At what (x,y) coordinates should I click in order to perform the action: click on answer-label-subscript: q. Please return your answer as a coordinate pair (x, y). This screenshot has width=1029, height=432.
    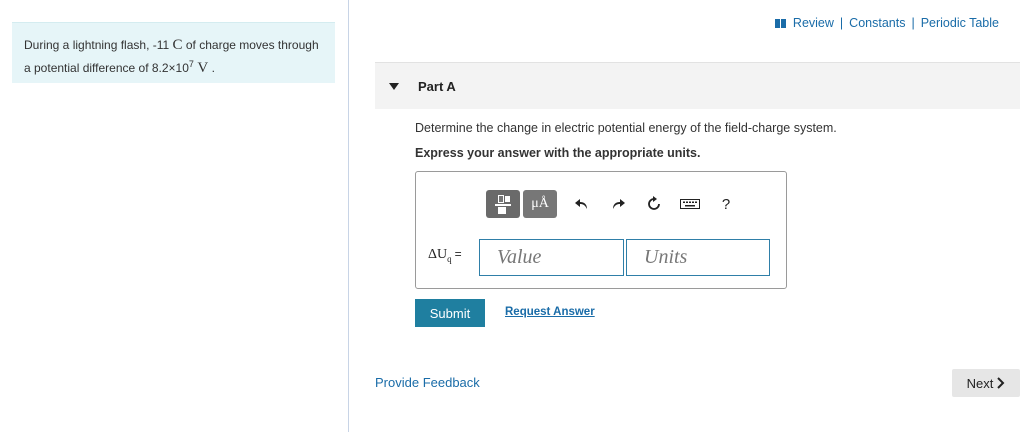
    Looking at the image, I should click on (449, 258).